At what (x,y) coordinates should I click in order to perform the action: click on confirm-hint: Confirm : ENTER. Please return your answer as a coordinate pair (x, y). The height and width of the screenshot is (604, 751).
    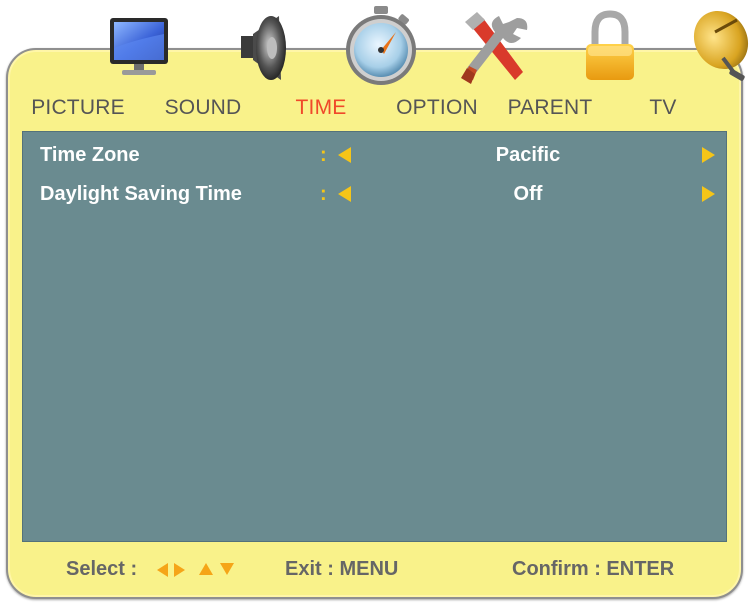
    Looking at the image, I should click on (593, 569).